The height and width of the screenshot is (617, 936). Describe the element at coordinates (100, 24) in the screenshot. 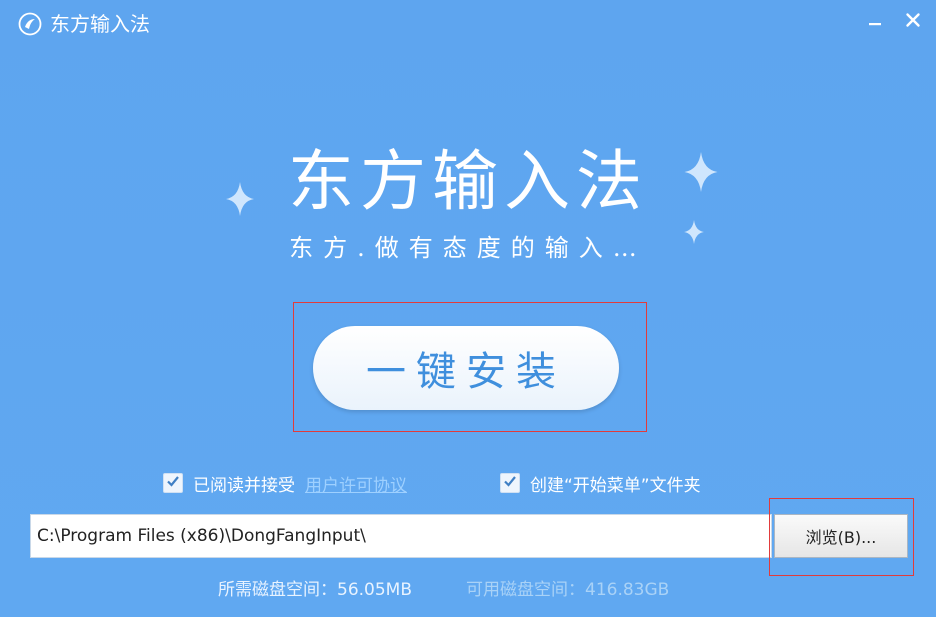

I see `window-title: 东方输入法` at that location.